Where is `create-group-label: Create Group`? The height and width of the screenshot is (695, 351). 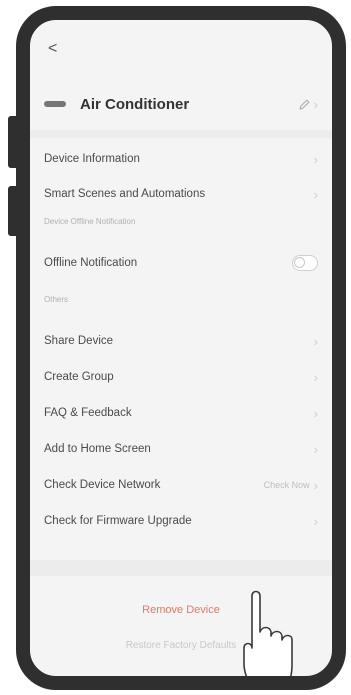
create-group-label: Create Group is located at coordinates (79, 377).